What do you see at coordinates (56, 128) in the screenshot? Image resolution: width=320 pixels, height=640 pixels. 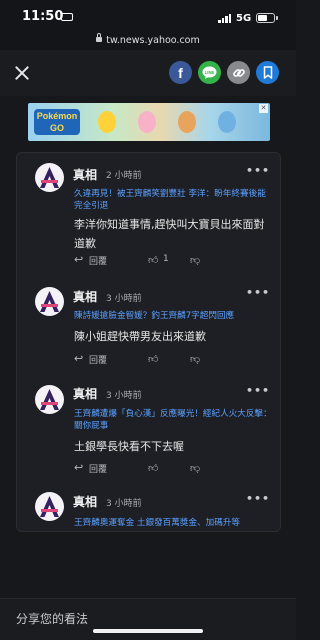 I see `ad-logo-bottom: GO` at bounding box center [56, 128].